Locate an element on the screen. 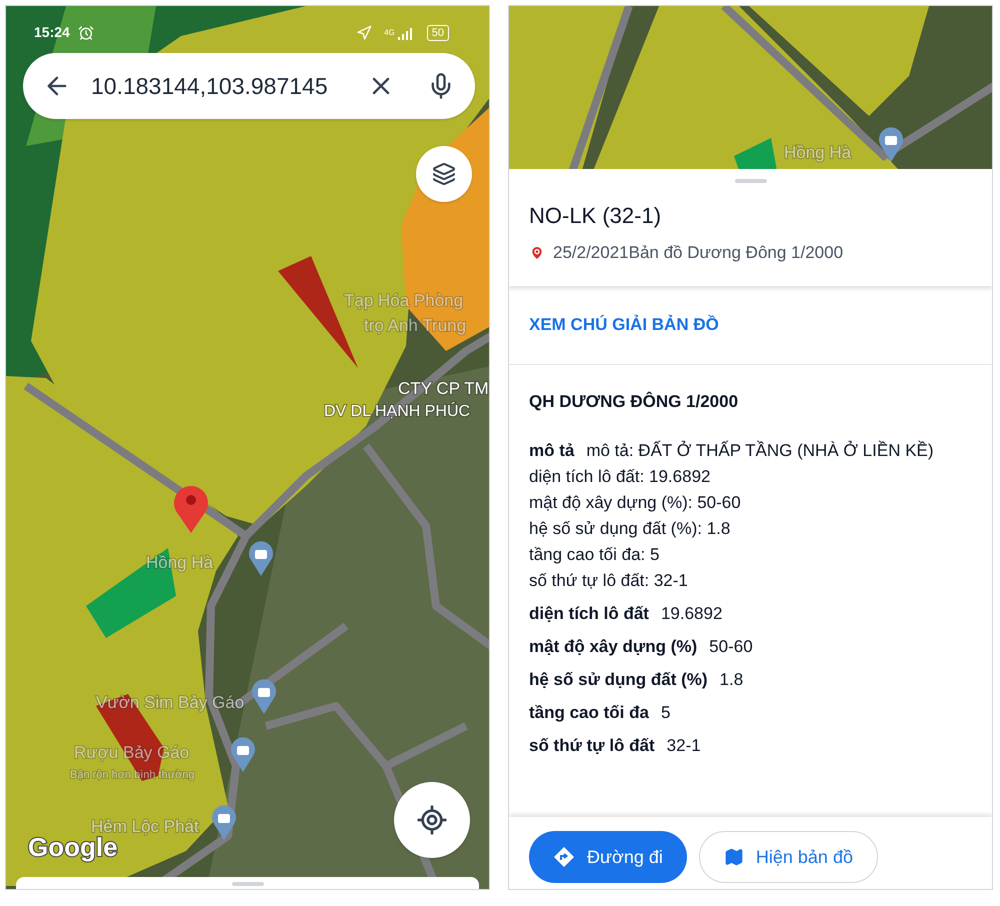  search-bar: 10.183144,103.987145 is located at coordinates (249, 86).